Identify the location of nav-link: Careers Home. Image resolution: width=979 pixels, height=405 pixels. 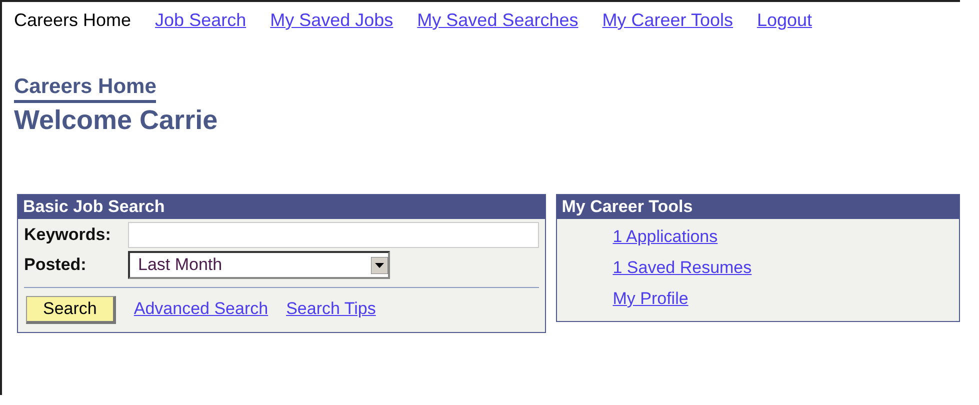
(73, 20).